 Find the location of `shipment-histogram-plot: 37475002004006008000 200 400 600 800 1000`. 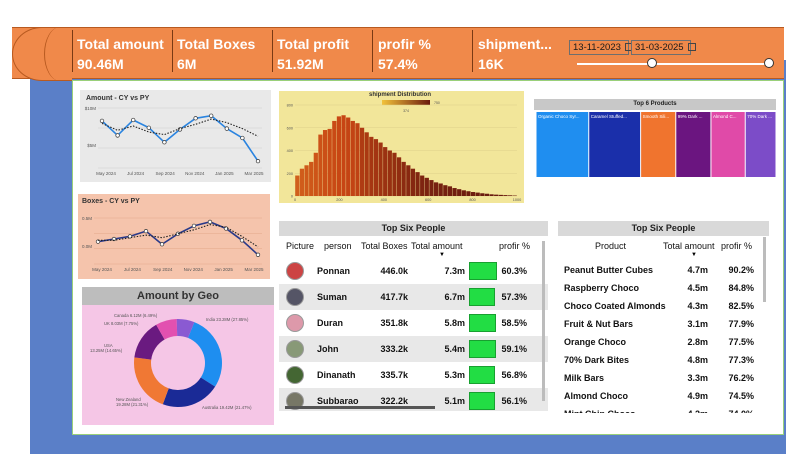

shipment-histogram-plot: 37475002004006008000 200 400 600 800 1000 is located at coordinates (404, 151).